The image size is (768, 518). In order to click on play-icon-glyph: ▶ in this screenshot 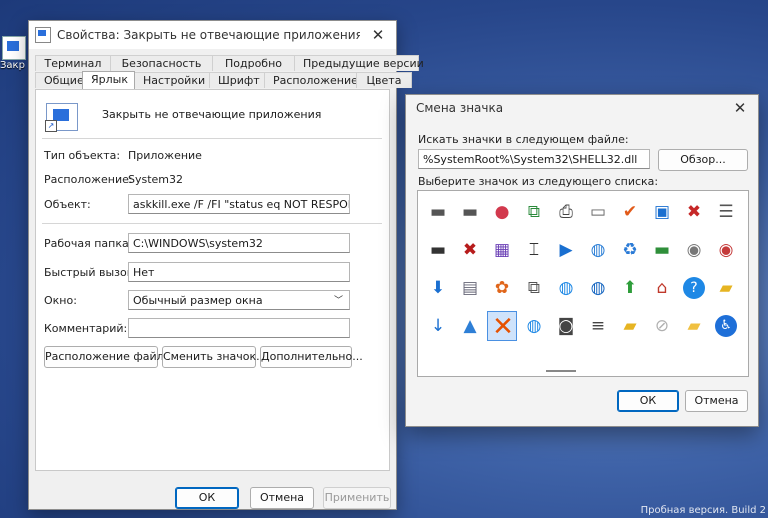, I will do `click(566, 250)`.